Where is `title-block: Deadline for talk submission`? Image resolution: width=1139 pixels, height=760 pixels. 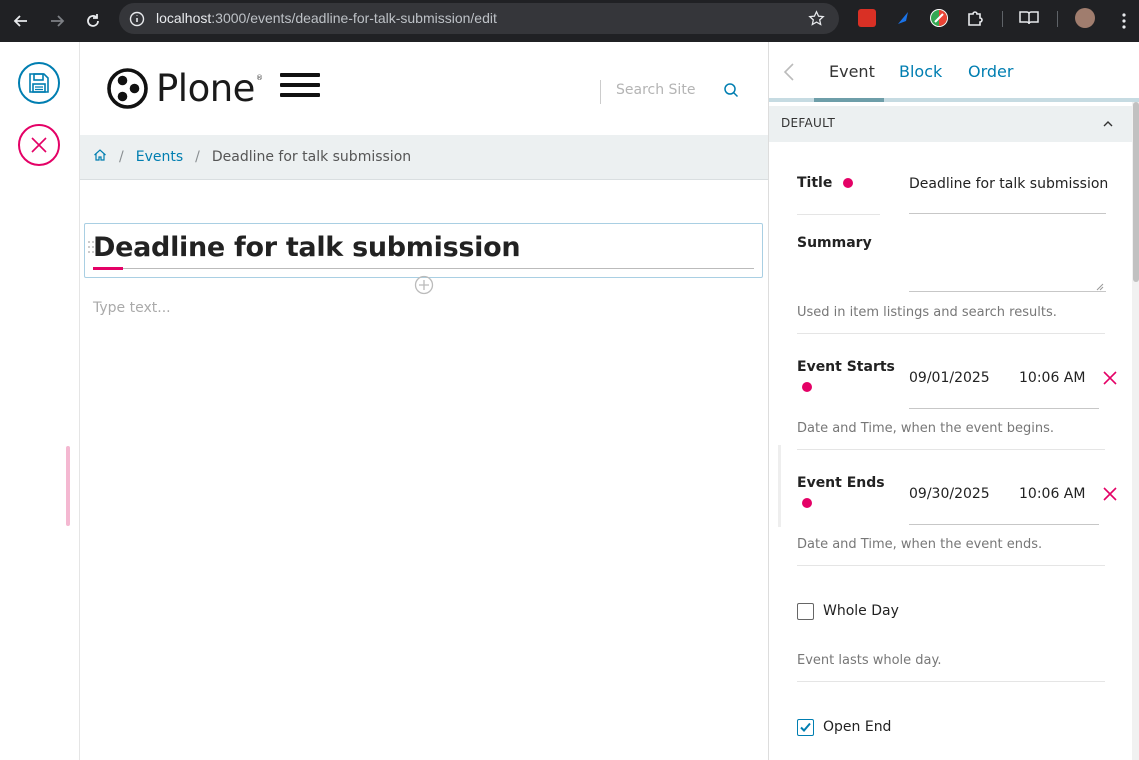
title-block: Deadline for talk submission is located at coordinates (423, 250).